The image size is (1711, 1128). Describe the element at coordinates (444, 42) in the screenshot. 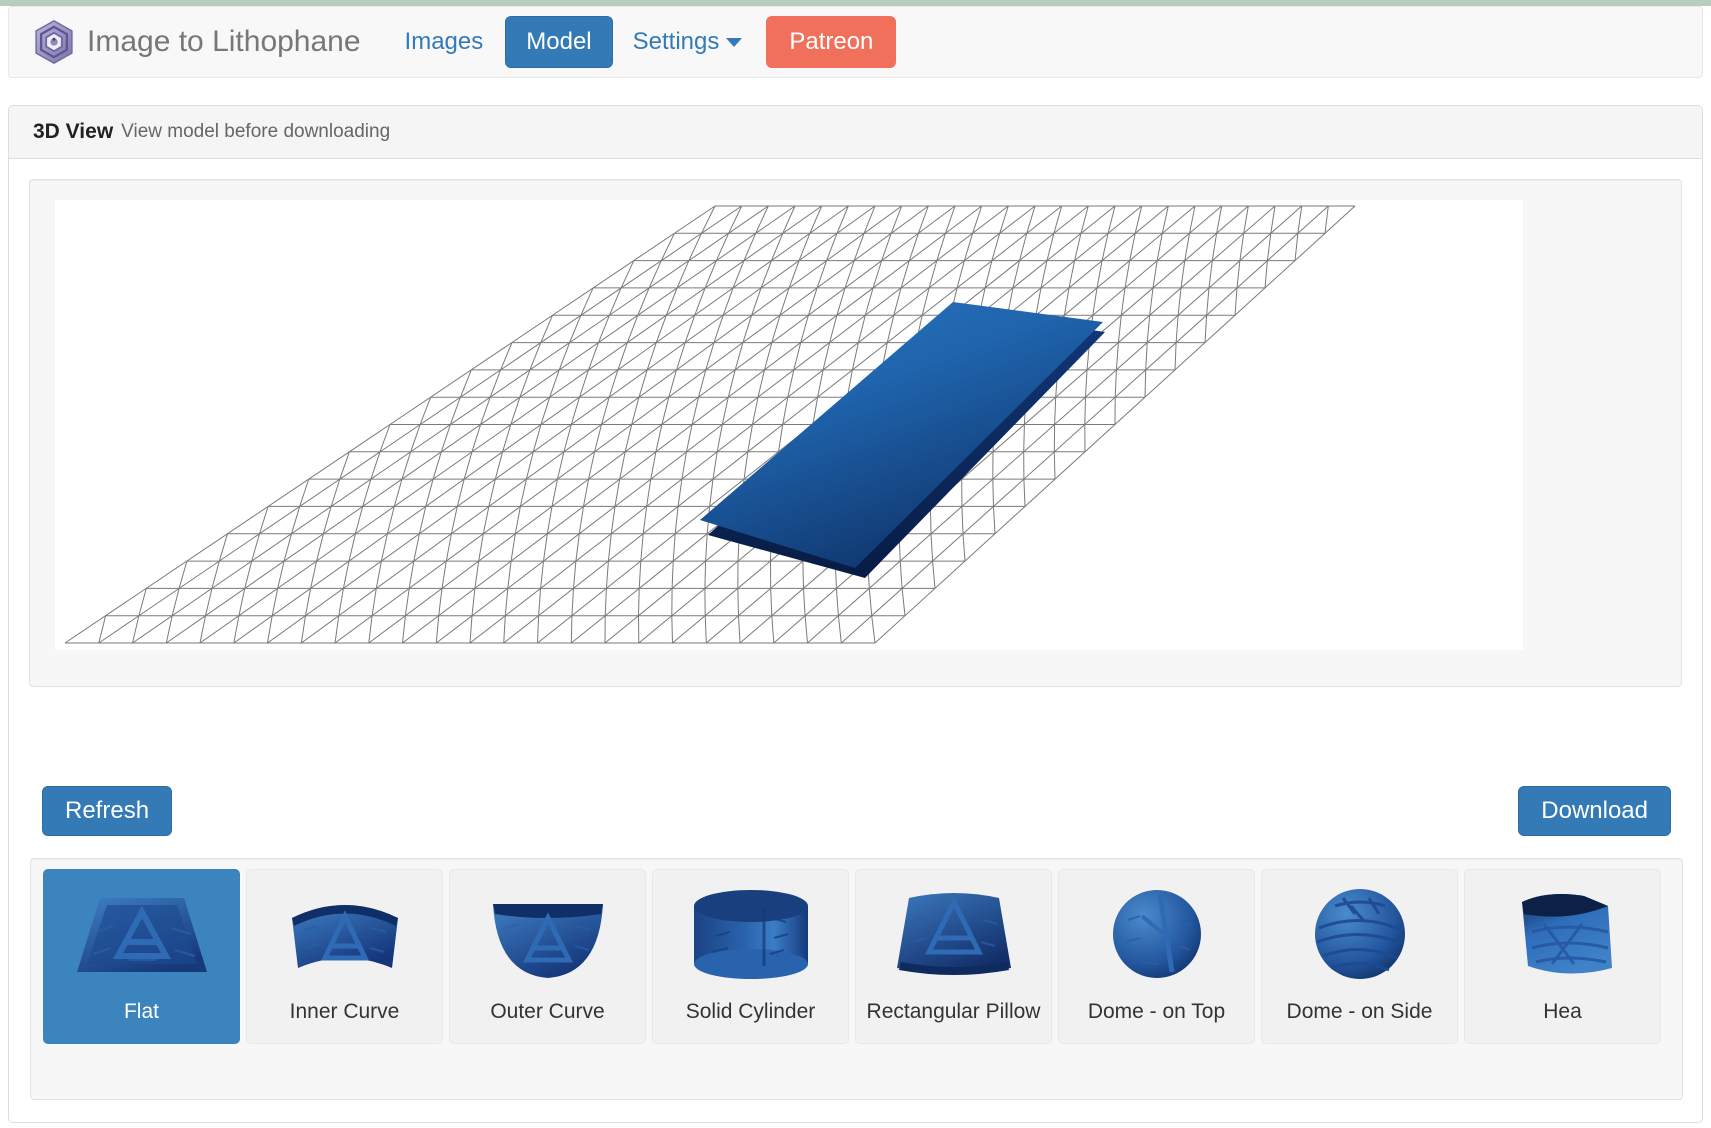

I see `nav-link-images: Images` at that location.